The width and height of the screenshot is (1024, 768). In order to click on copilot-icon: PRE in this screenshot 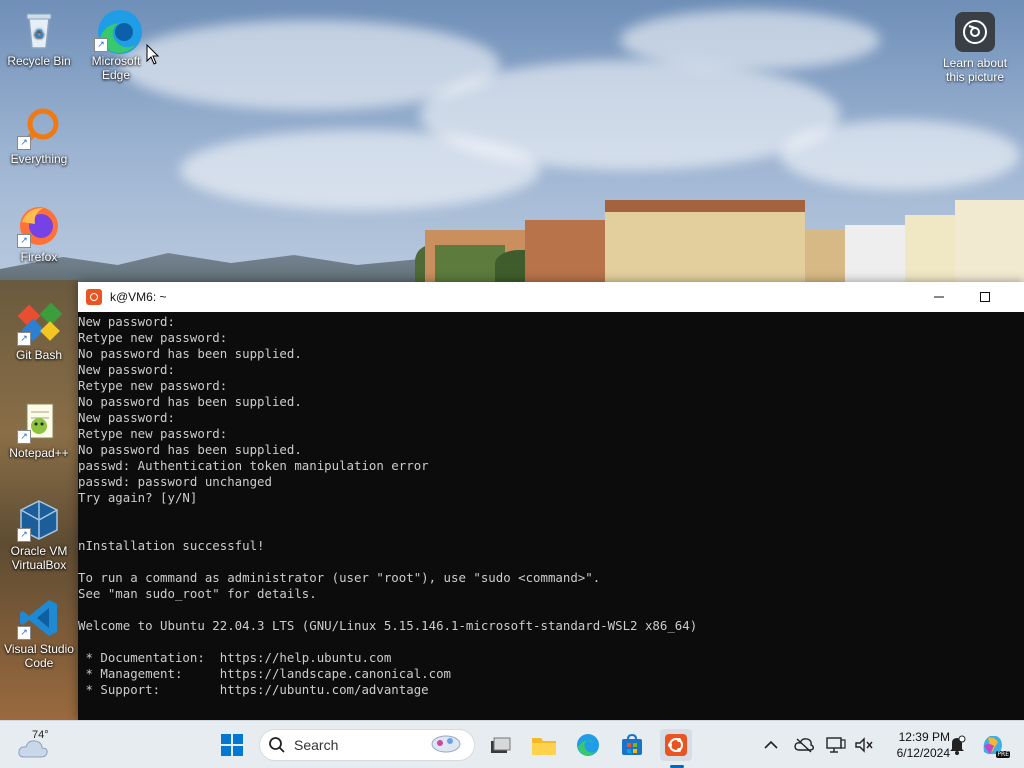, I will do `click(995, 745)`.